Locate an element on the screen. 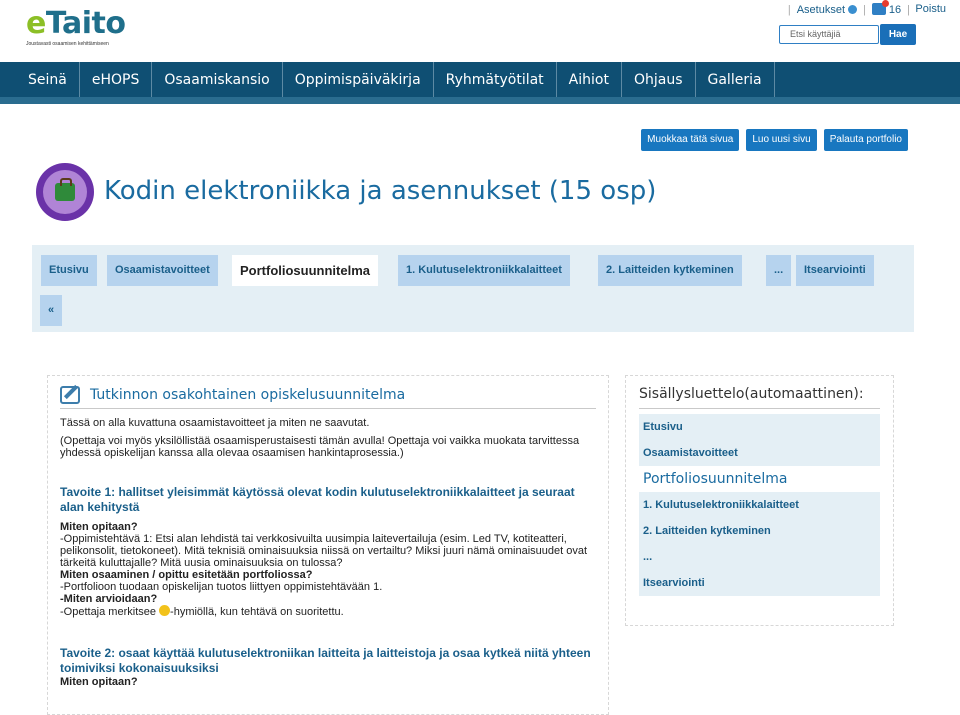  toc-item-portfoliosuunnitelma: Portfoliosuunnitelma is located at coordinates (759, 479).